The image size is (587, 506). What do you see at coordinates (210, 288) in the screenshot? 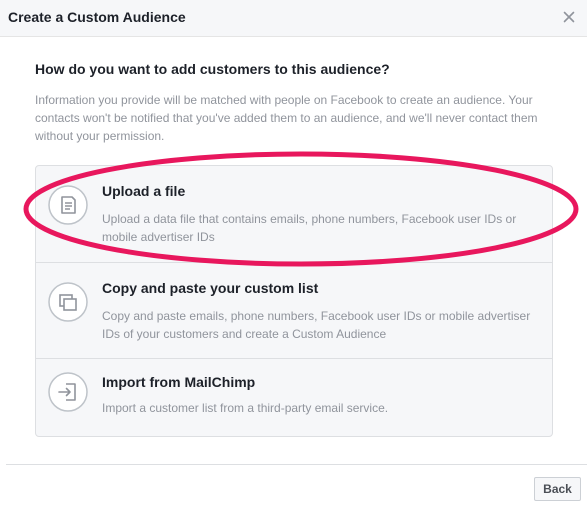
I see `option-title: Copy and paste your custom list` at bounding box center [210, 288].